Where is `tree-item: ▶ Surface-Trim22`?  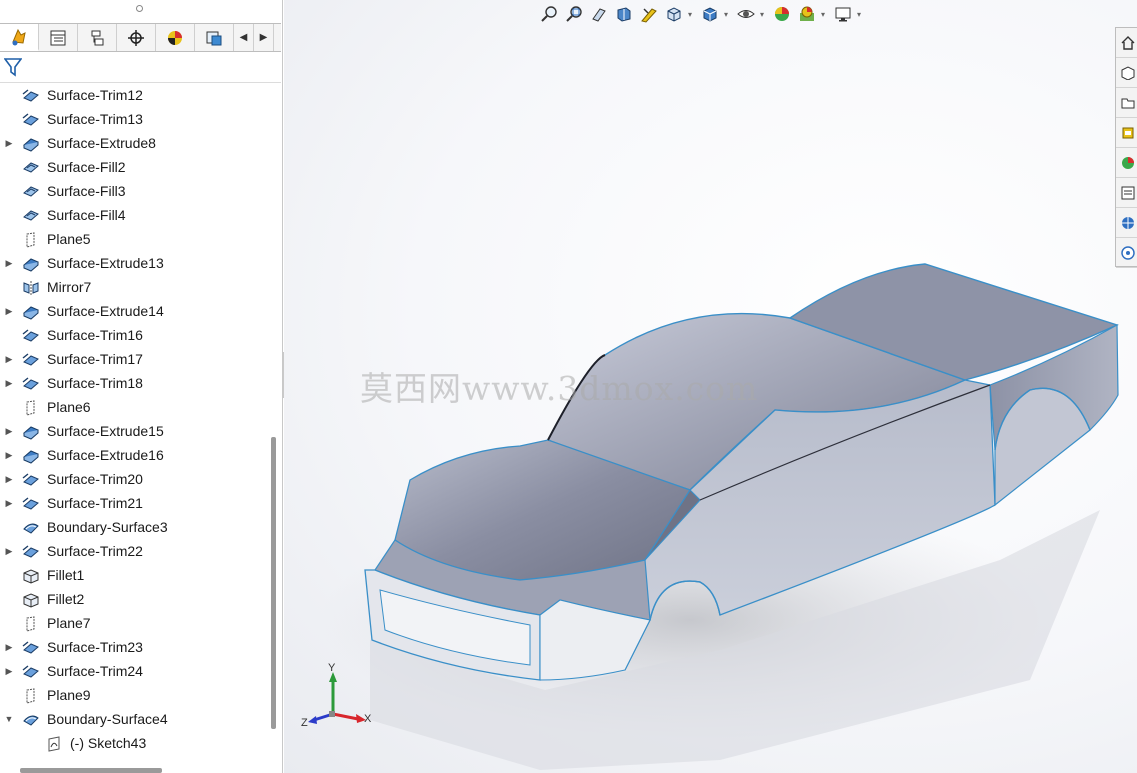 tree-item: ▶ Surface-Trim22 is located at coordinates (133, 551).